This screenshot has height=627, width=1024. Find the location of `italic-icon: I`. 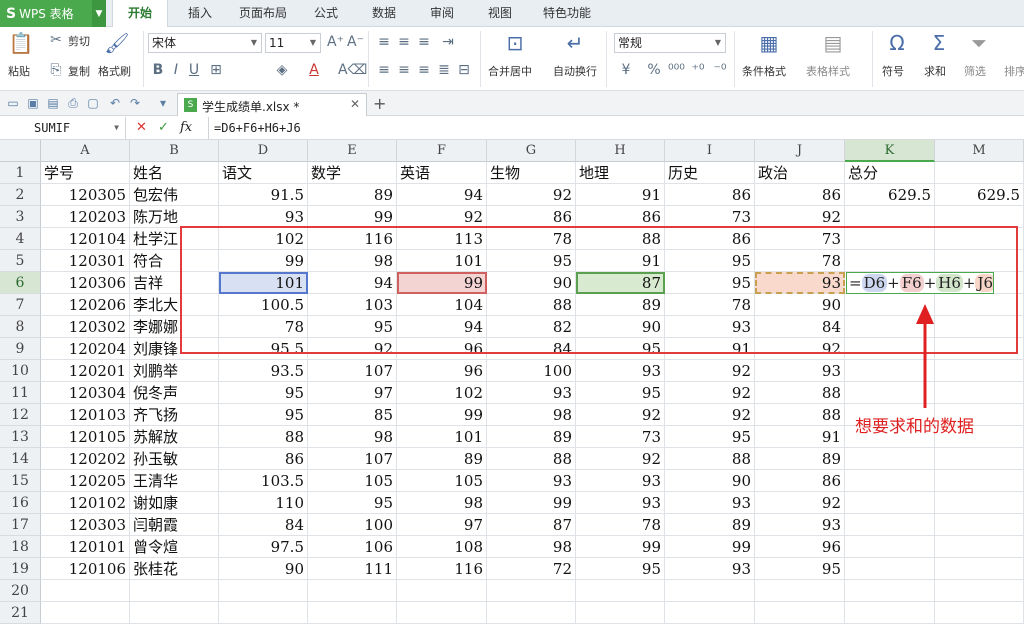

italic-icon: I is located at coordinates (176, 70).